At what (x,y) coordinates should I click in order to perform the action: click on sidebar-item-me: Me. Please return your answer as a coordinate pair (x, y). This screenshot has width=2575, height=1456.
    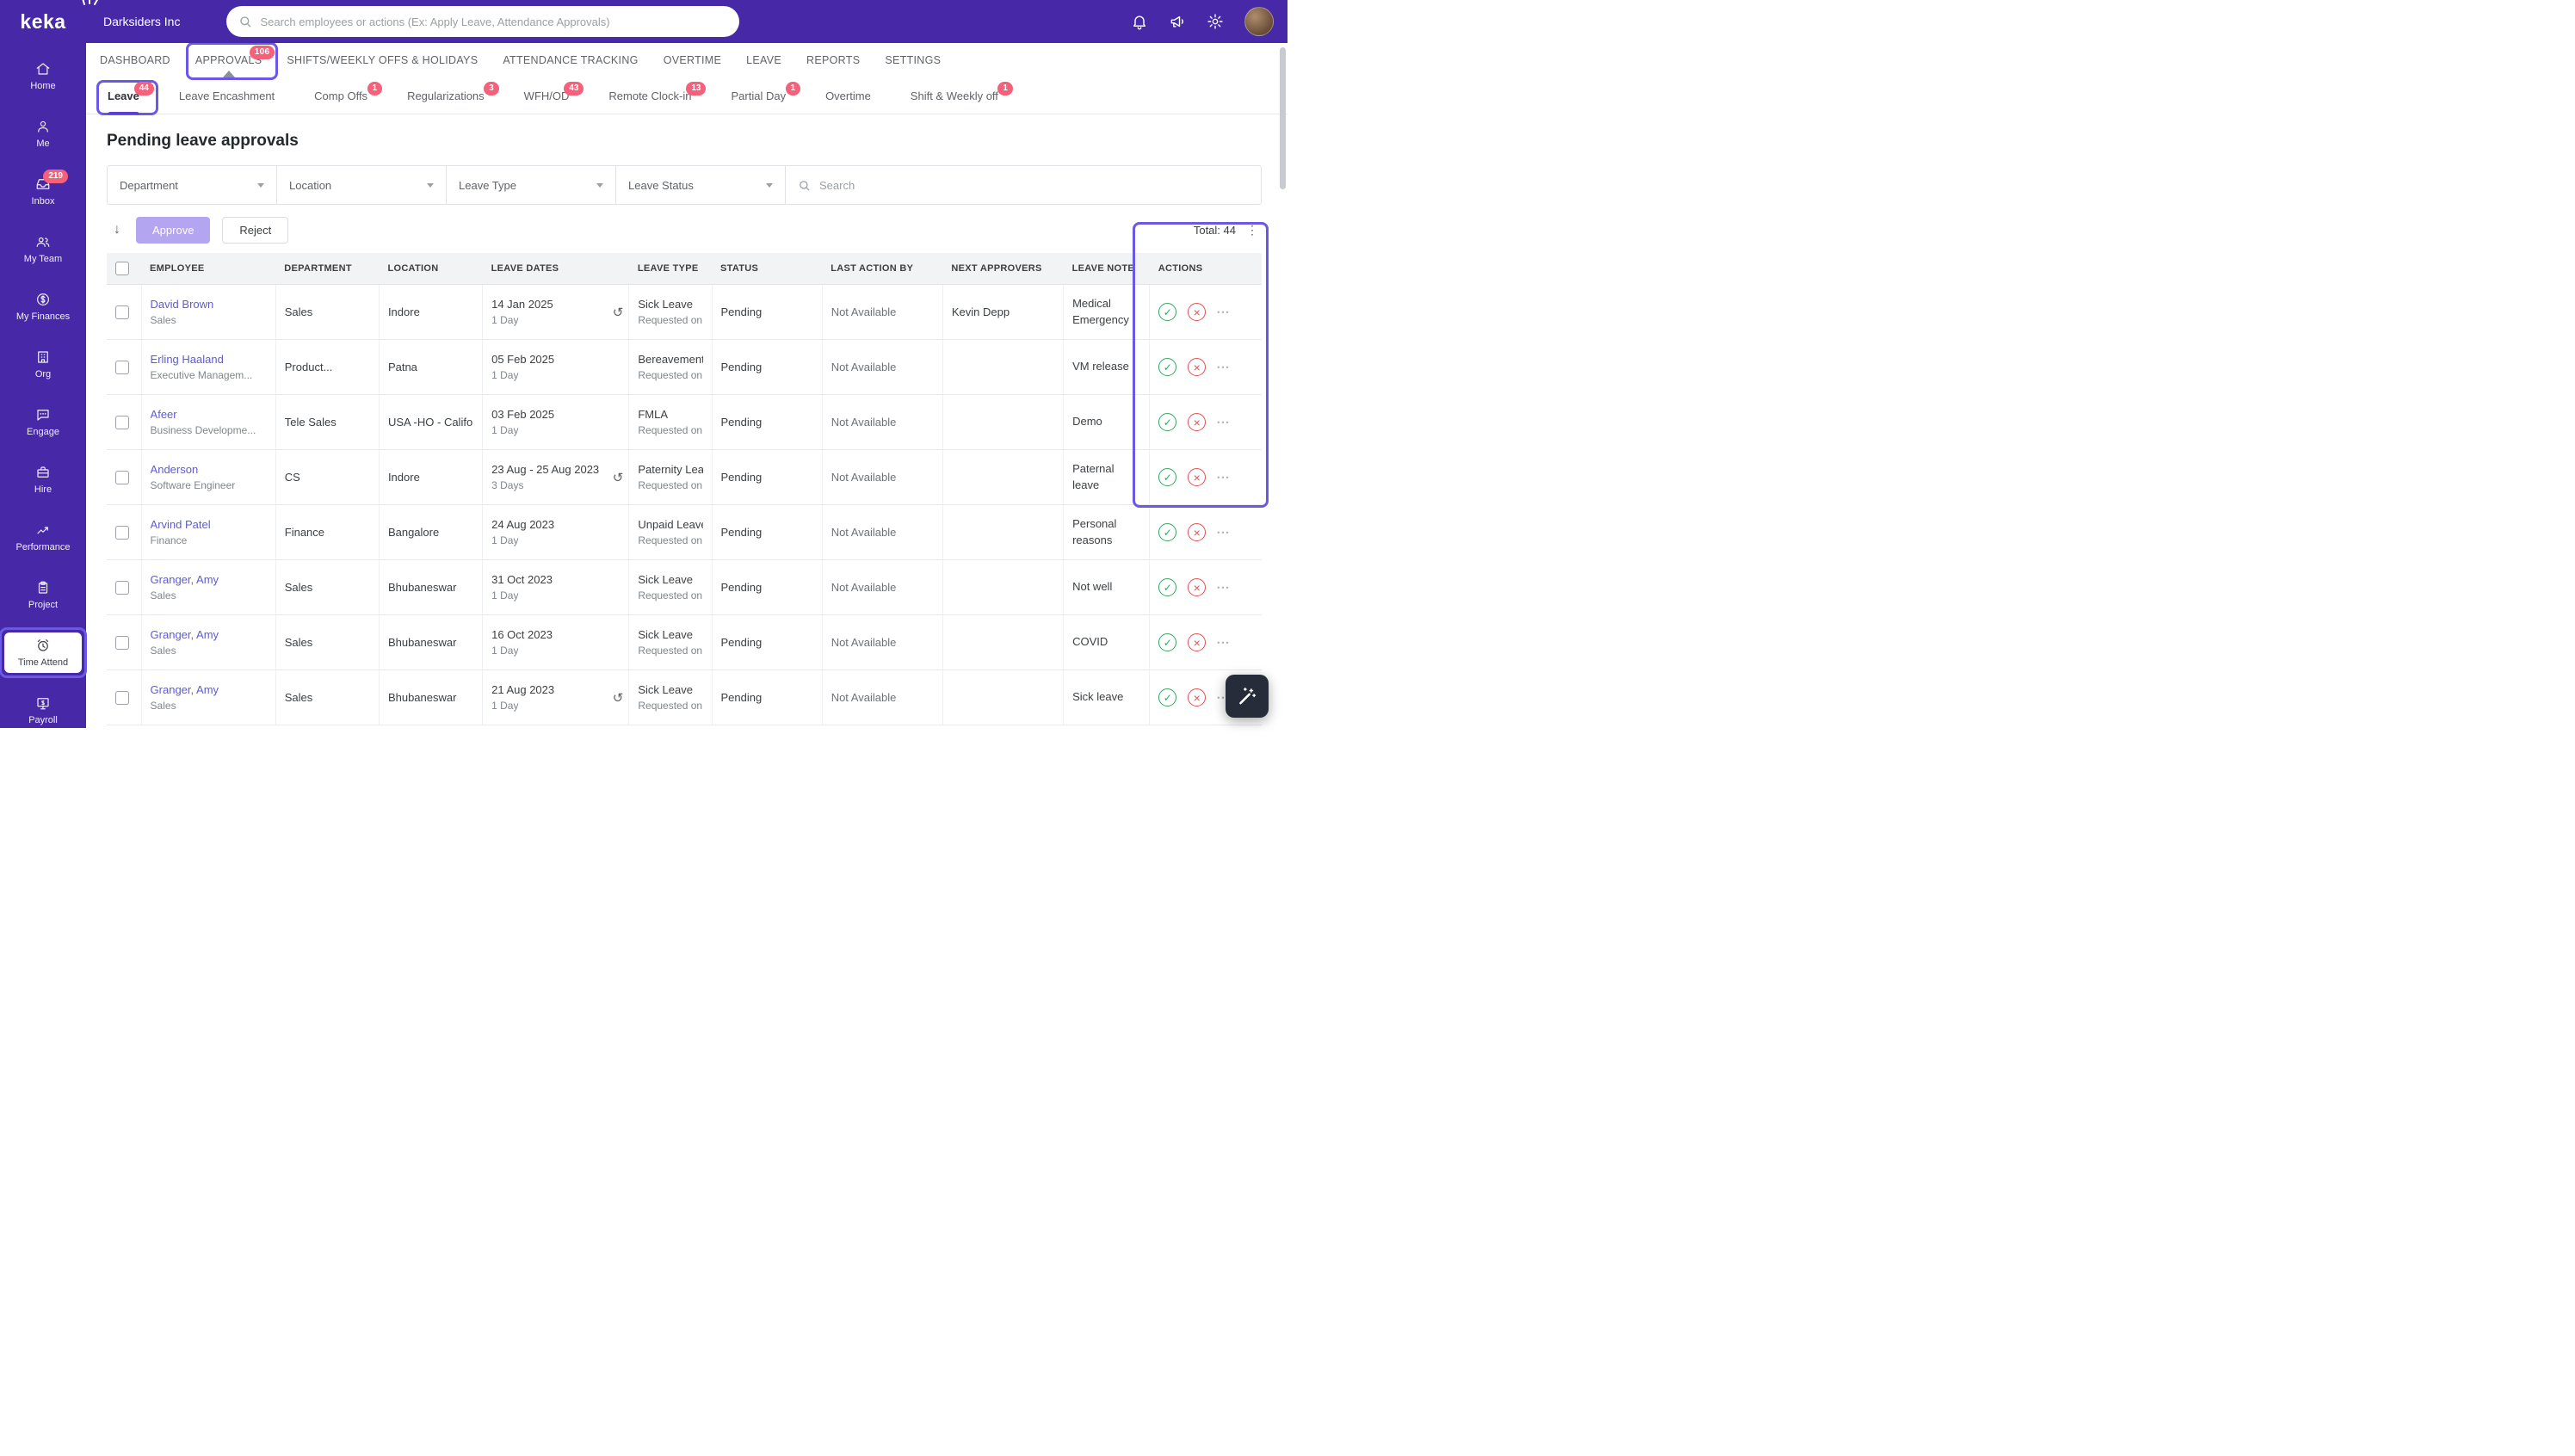
    Looking at the image, I should click on (43, 134).